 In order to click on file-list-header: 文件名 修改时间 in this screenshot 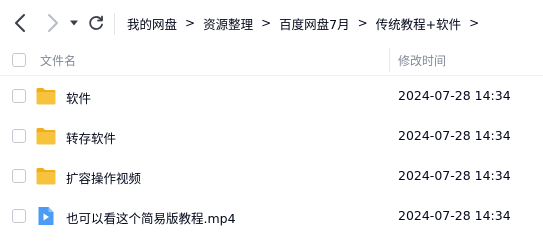, I will do `click(271, 60)`.